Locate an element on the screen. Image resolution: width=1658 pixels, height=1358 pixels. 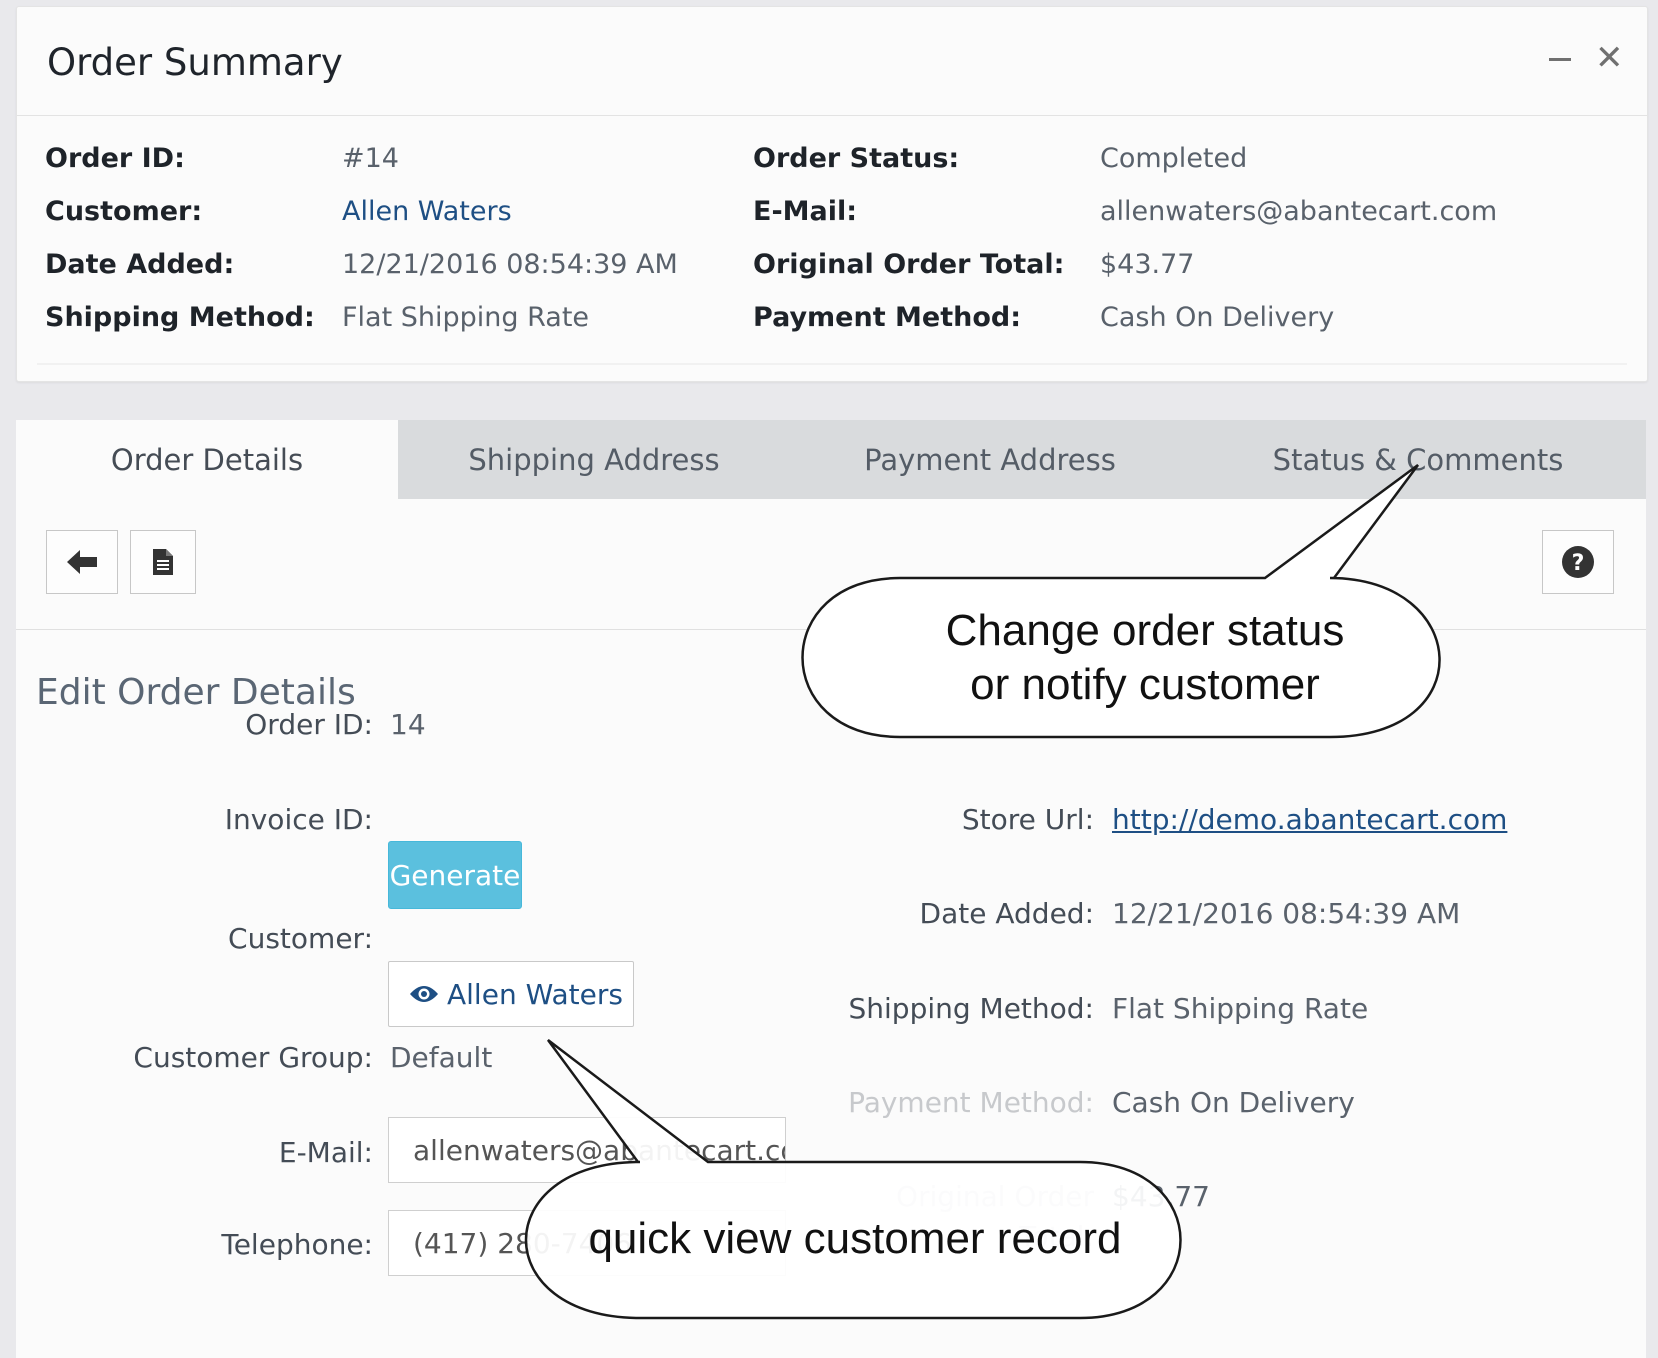
customer-callout-text: quick view customer record is located at coordinates (855, 1238).